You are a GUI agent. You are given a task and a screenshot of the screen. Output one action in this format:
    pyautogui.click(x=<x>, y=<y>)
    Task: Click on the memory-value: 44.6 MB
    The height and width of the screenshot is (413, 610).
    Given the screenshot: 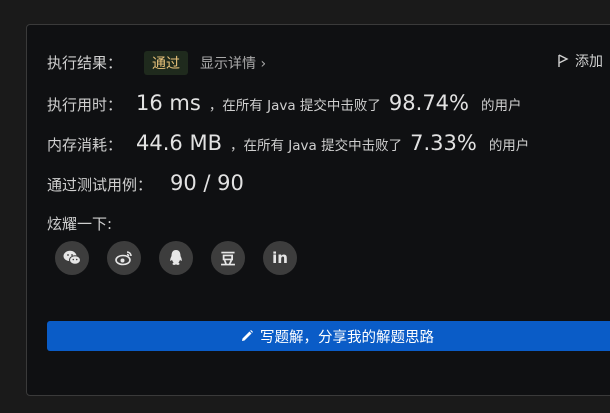 What is the action you would take?
    pyautogui.click(x=179, y=143)
    